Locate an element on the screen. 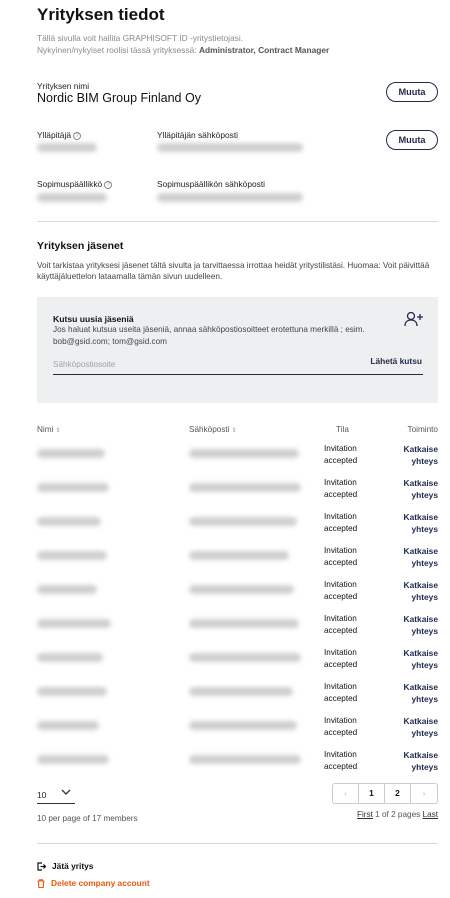 The height and width of the screenshot is (898, 450). column-header-name: Nimi ⇕ is located at coordinates (49, 429).